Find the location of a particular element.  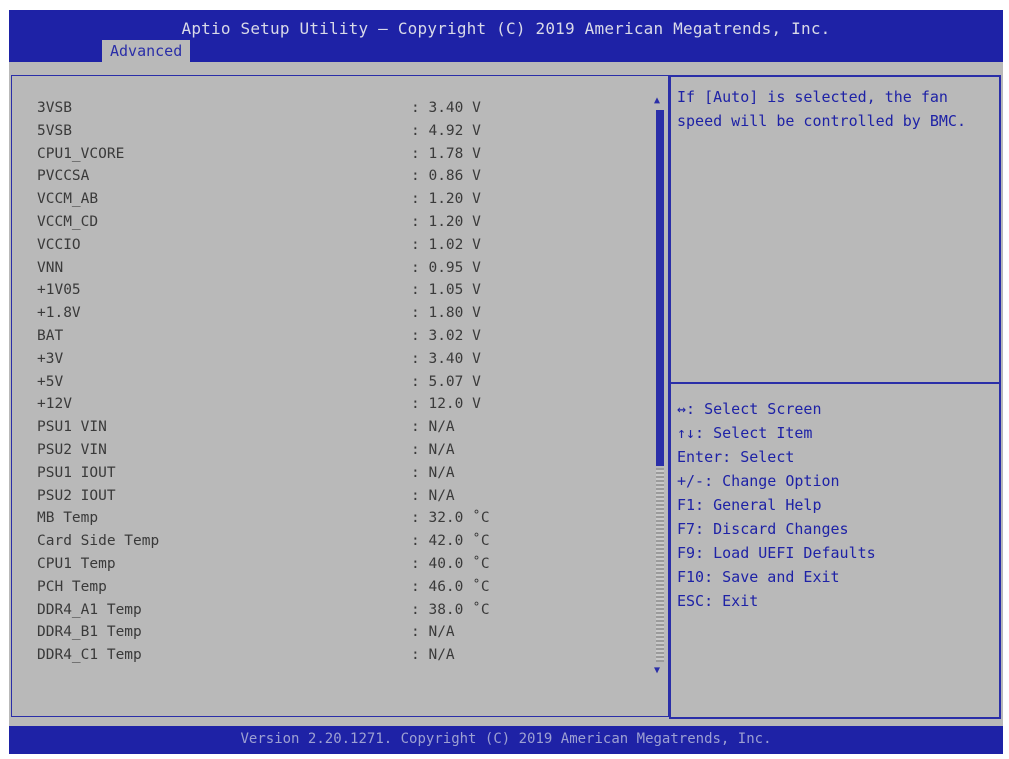

help-divider is located at coordinates (835, 383).